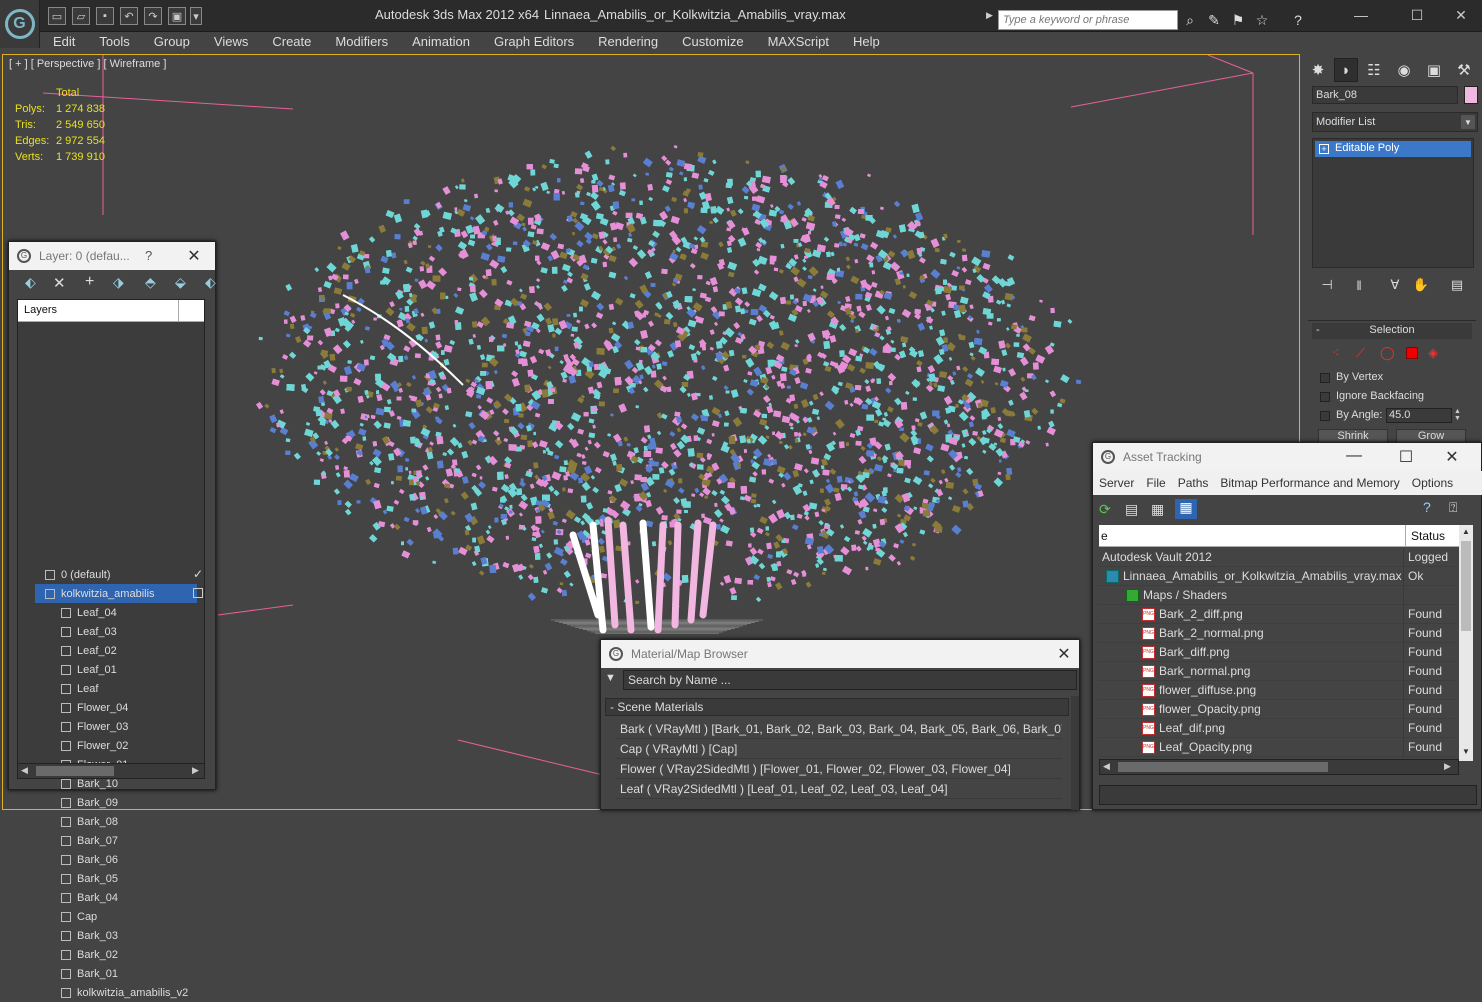 The height and width of the screenshot is (1002, 1482). Describe the element at coordinates (440, 42) in the screenshot. I see `menu-animation: Animation` at that location.